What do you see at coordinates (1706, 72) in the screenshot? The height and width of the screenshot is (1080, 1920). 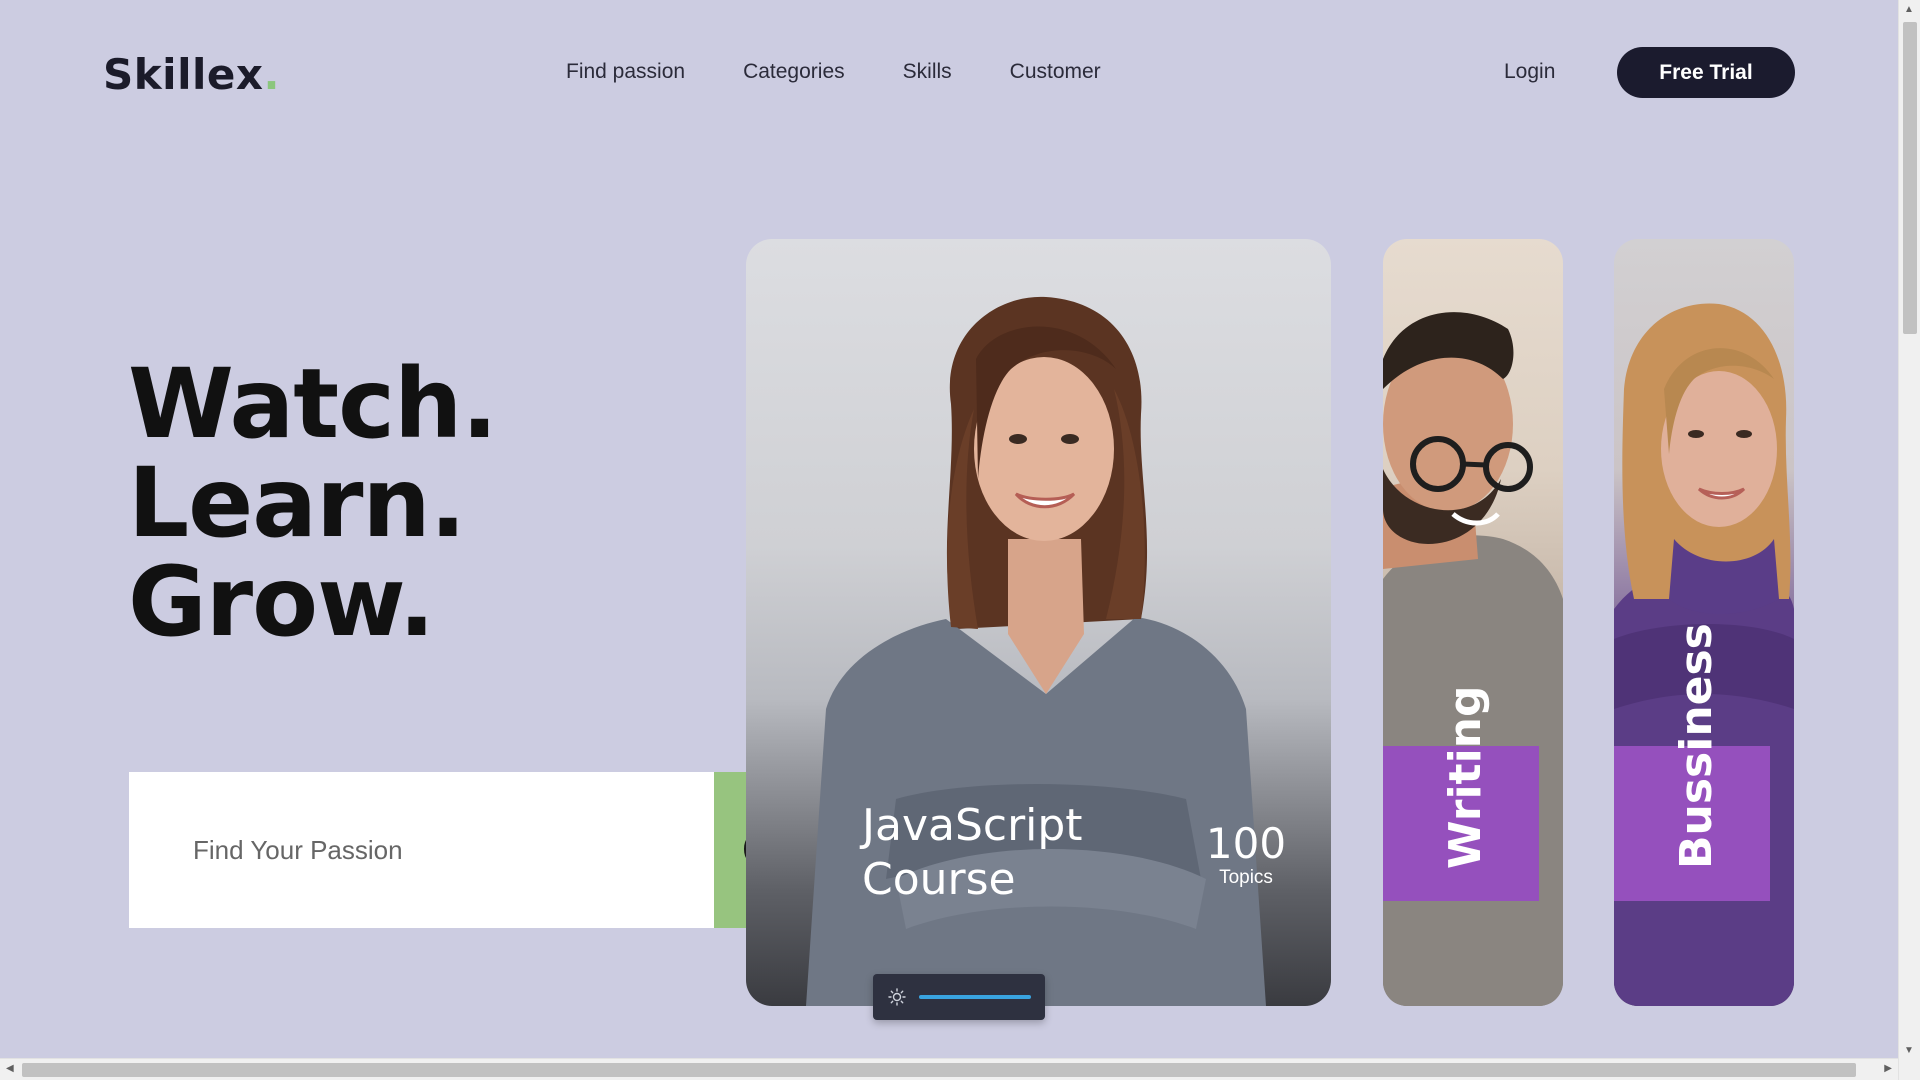 I see `free-trial-button: Free Trial` at bounding box center [1706, 72].